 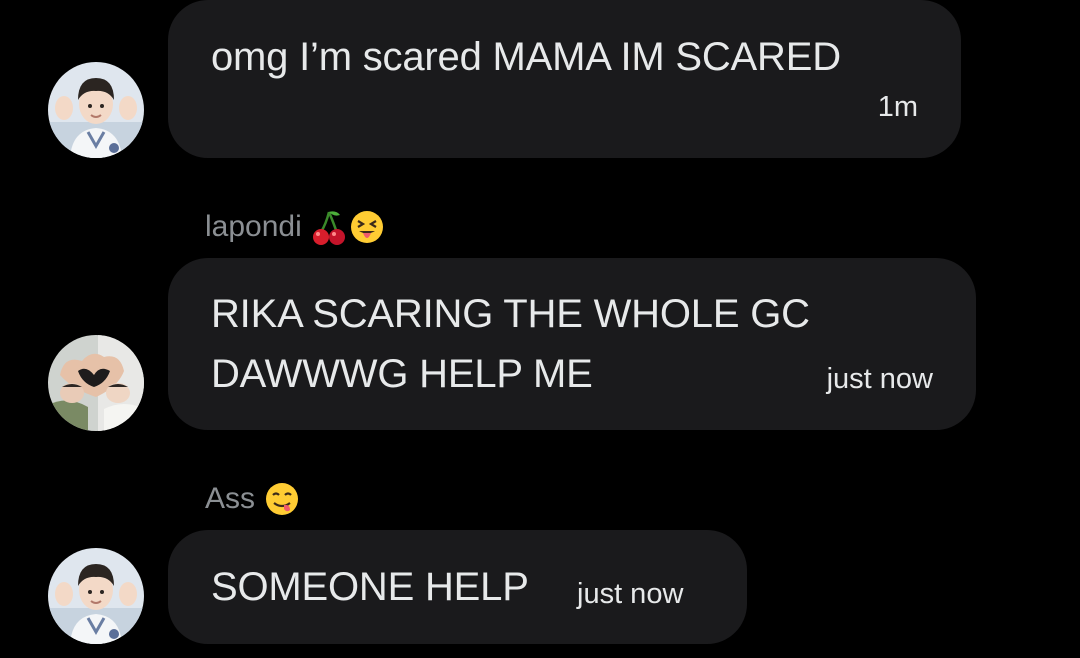 I want to click on heart-hands-avatar-icon, so click(x=96, y=383).